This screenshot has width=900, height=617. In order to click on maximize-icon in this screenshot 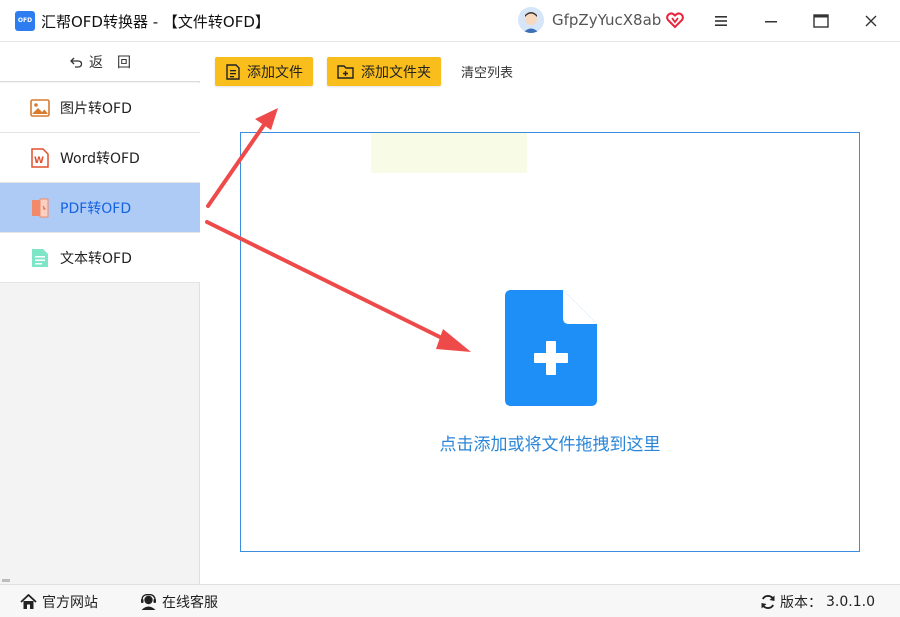, I will do `click(821, 21)`.